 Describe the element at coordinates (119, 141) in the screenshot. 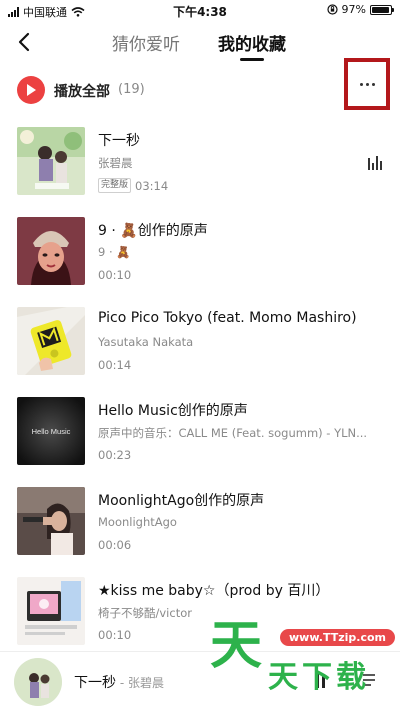

I see `song-title: 下一秒` at that location.